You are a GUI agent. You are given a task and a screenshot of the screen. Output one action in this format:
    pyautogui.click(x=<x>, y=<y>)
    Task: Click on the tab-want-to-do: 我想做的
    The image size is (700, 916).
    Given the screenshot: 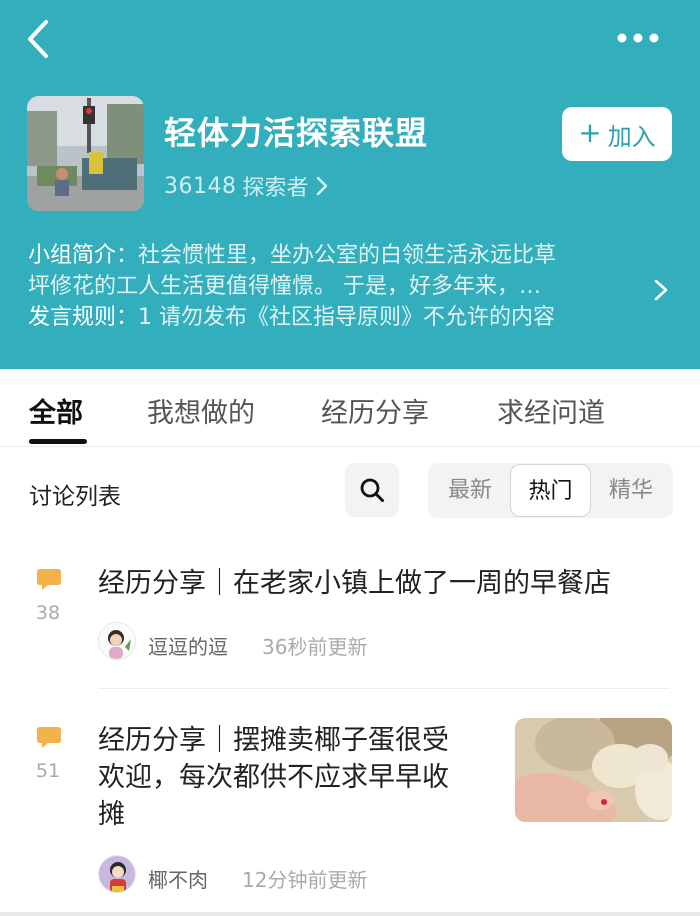 What is the action you would take?
    pyautogui.click(x=201, y=410)
    